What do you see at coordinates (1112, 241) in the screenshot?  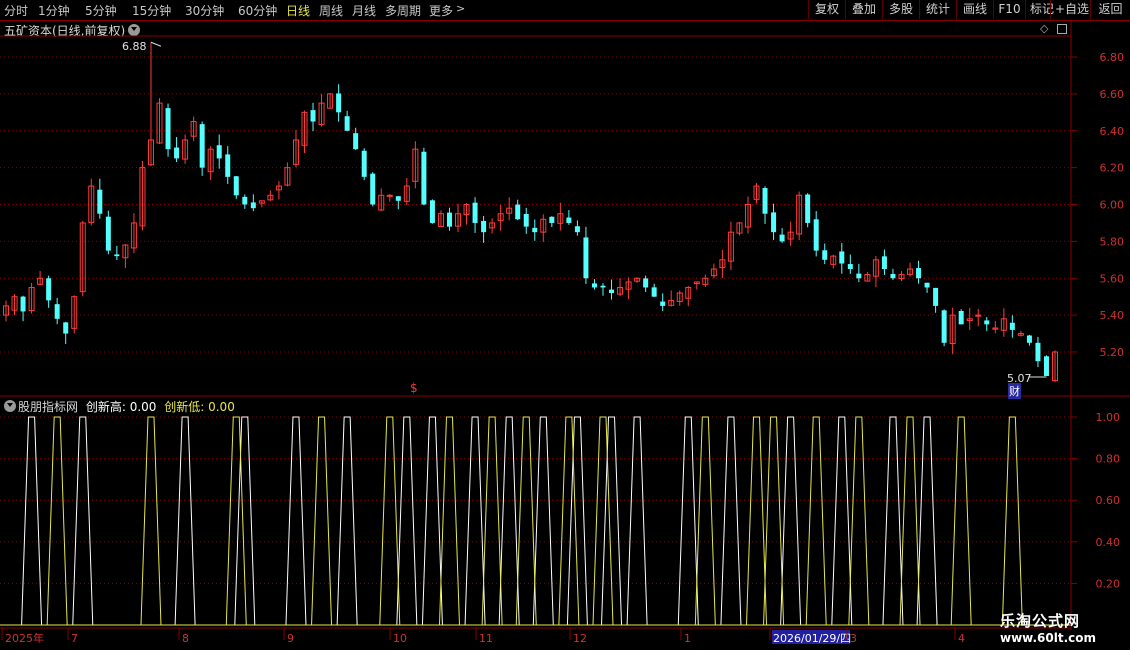 I see `price-tick-label: 5.80` at bounding box center [1112, 241].